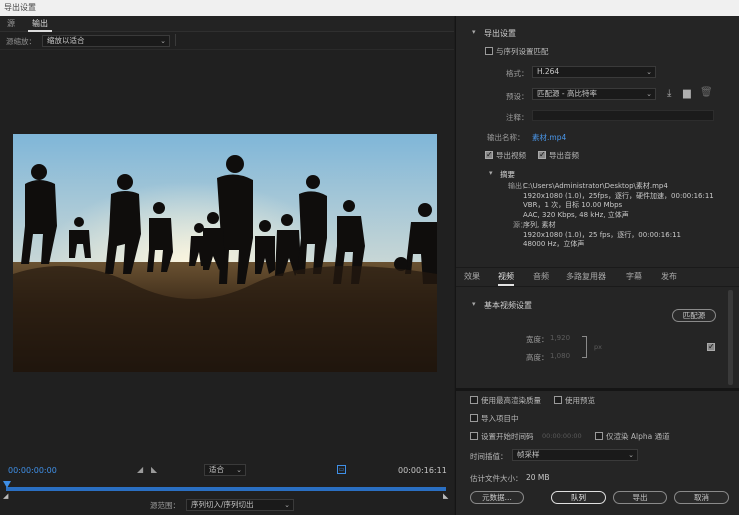 The image size is (739, 515). I want to click on source-scaling-row: 源缩放： 缩放以适合 ⌄, so click(227, 41).